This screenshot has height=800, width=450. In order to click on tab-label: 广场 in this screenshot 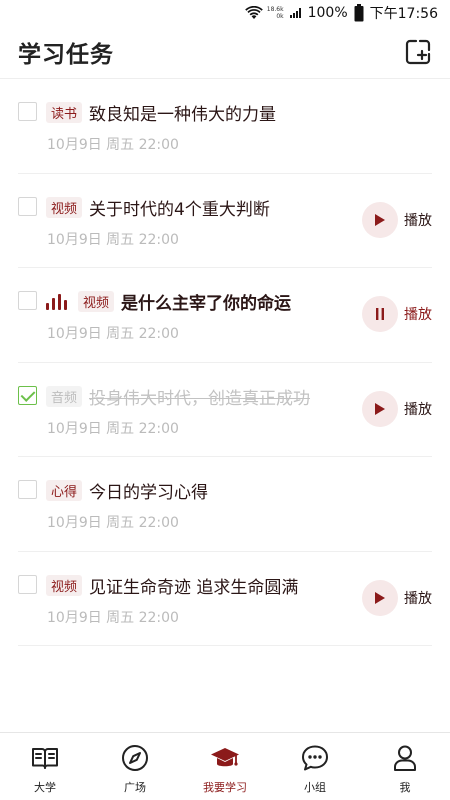, I will do `click(135, 787)`.